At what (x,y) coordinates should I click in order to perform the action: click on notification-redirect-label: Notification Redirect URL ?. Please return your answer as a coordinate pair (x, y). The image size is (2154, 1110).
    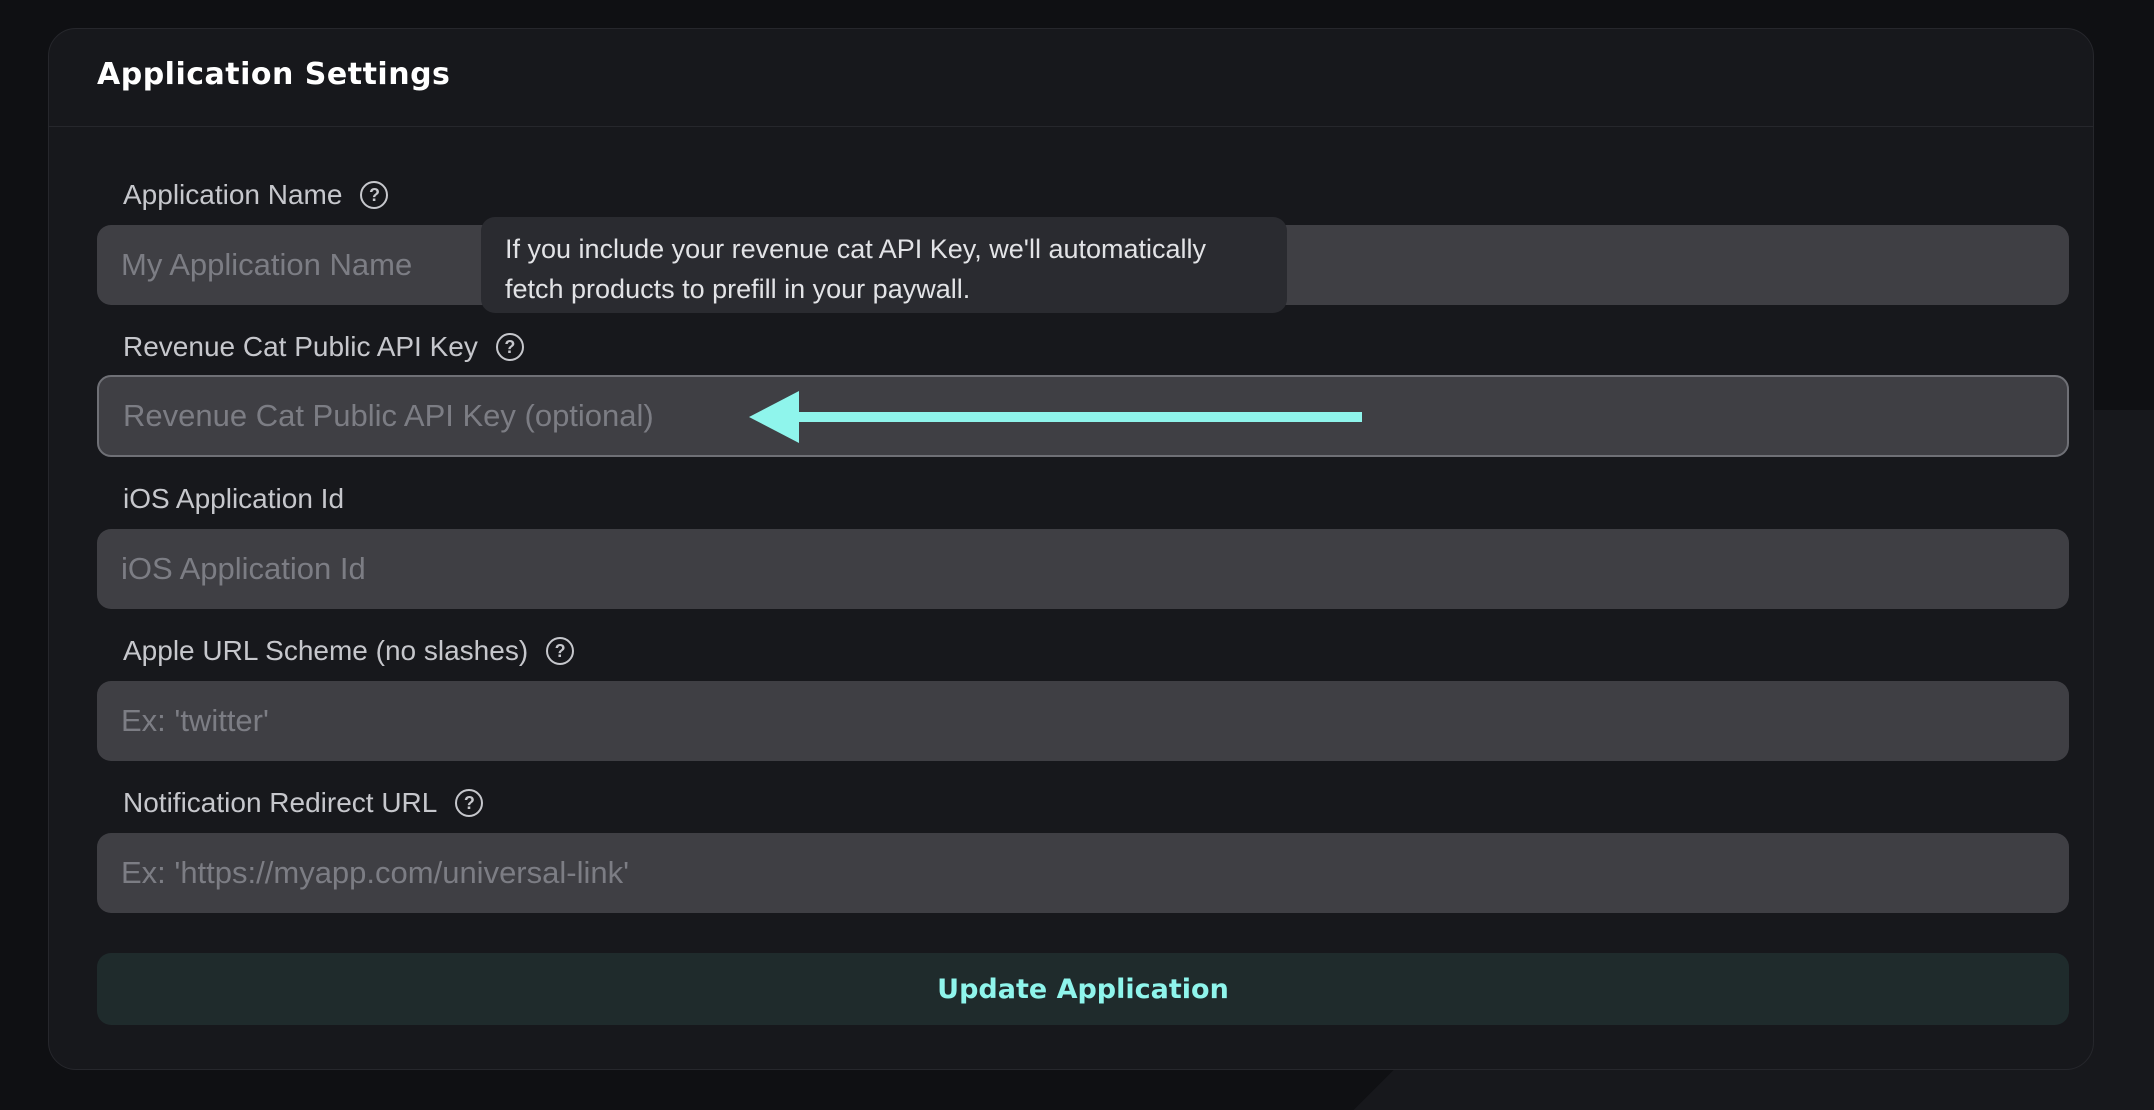
    Looking at the image, I should click on (303, 803).